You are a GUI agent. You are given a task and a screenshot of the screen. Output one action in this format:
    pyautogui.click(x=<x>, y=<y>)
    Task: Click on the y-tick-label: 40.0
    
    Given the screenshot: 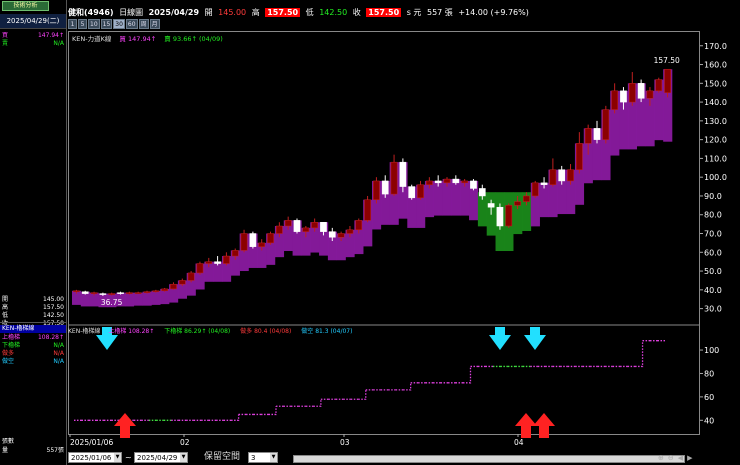 What is the action you would take?
    pyautogui.click(x=713, y=290)
    